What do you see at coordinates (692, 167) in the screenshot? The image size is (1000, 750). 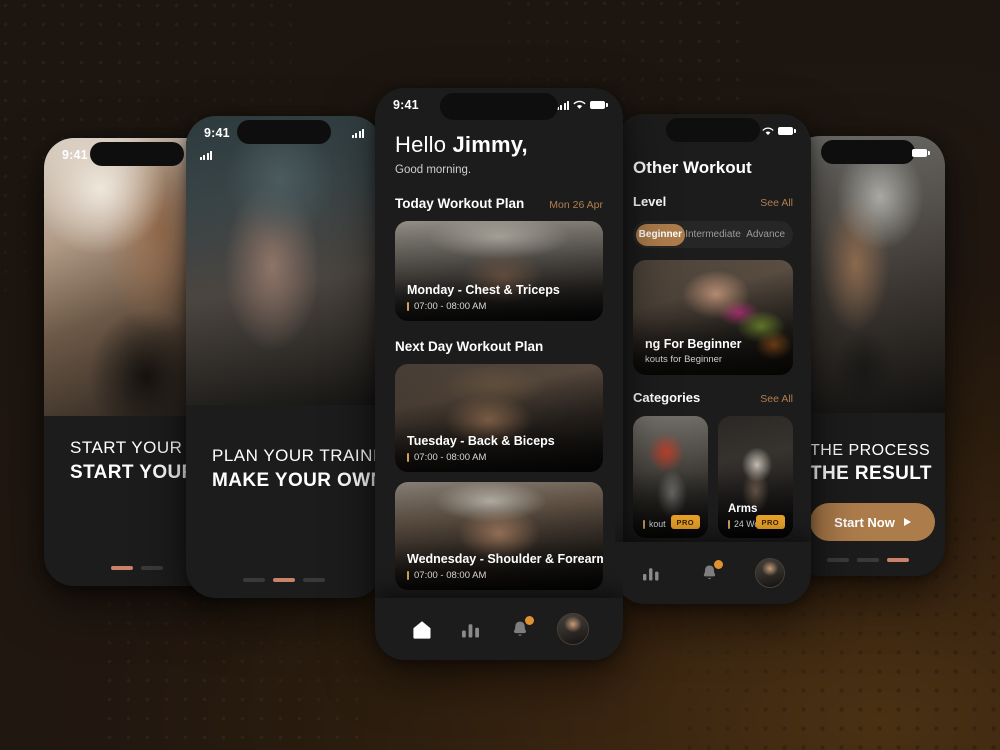 I see `page-title: Other Workout` at bounding box center [692, 167].